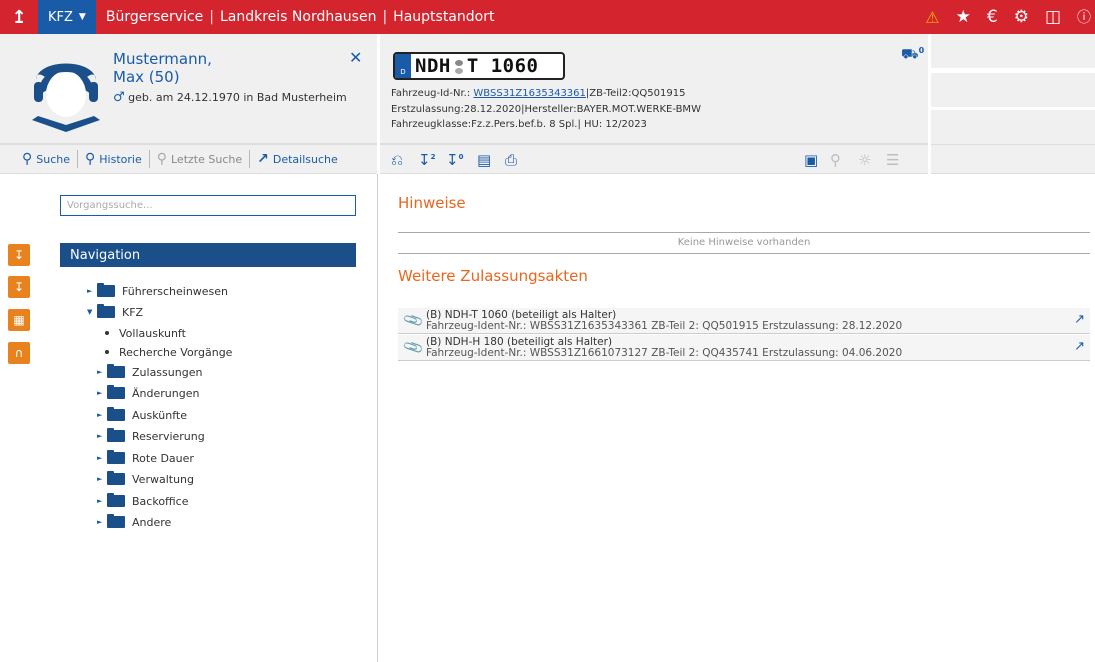 This screenshot has height=662, width=1095. Describe the element at coordinates (811, 160) in the screenshot. I see `archive-icon: ▣` at that location.